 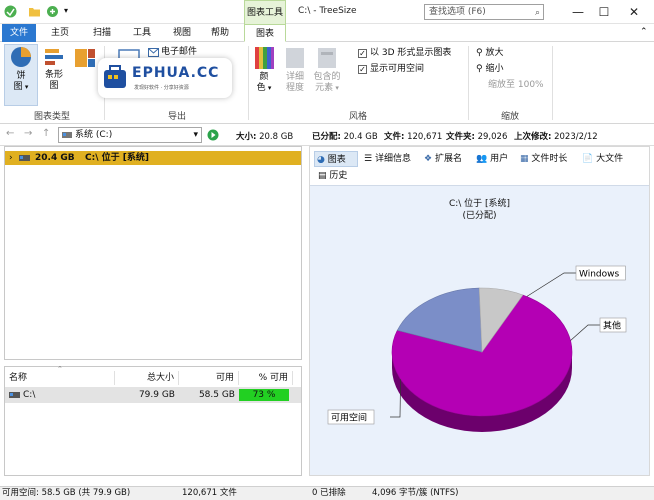 I want to click on row-total: 79.9 GB, so click(x=147, y=395).